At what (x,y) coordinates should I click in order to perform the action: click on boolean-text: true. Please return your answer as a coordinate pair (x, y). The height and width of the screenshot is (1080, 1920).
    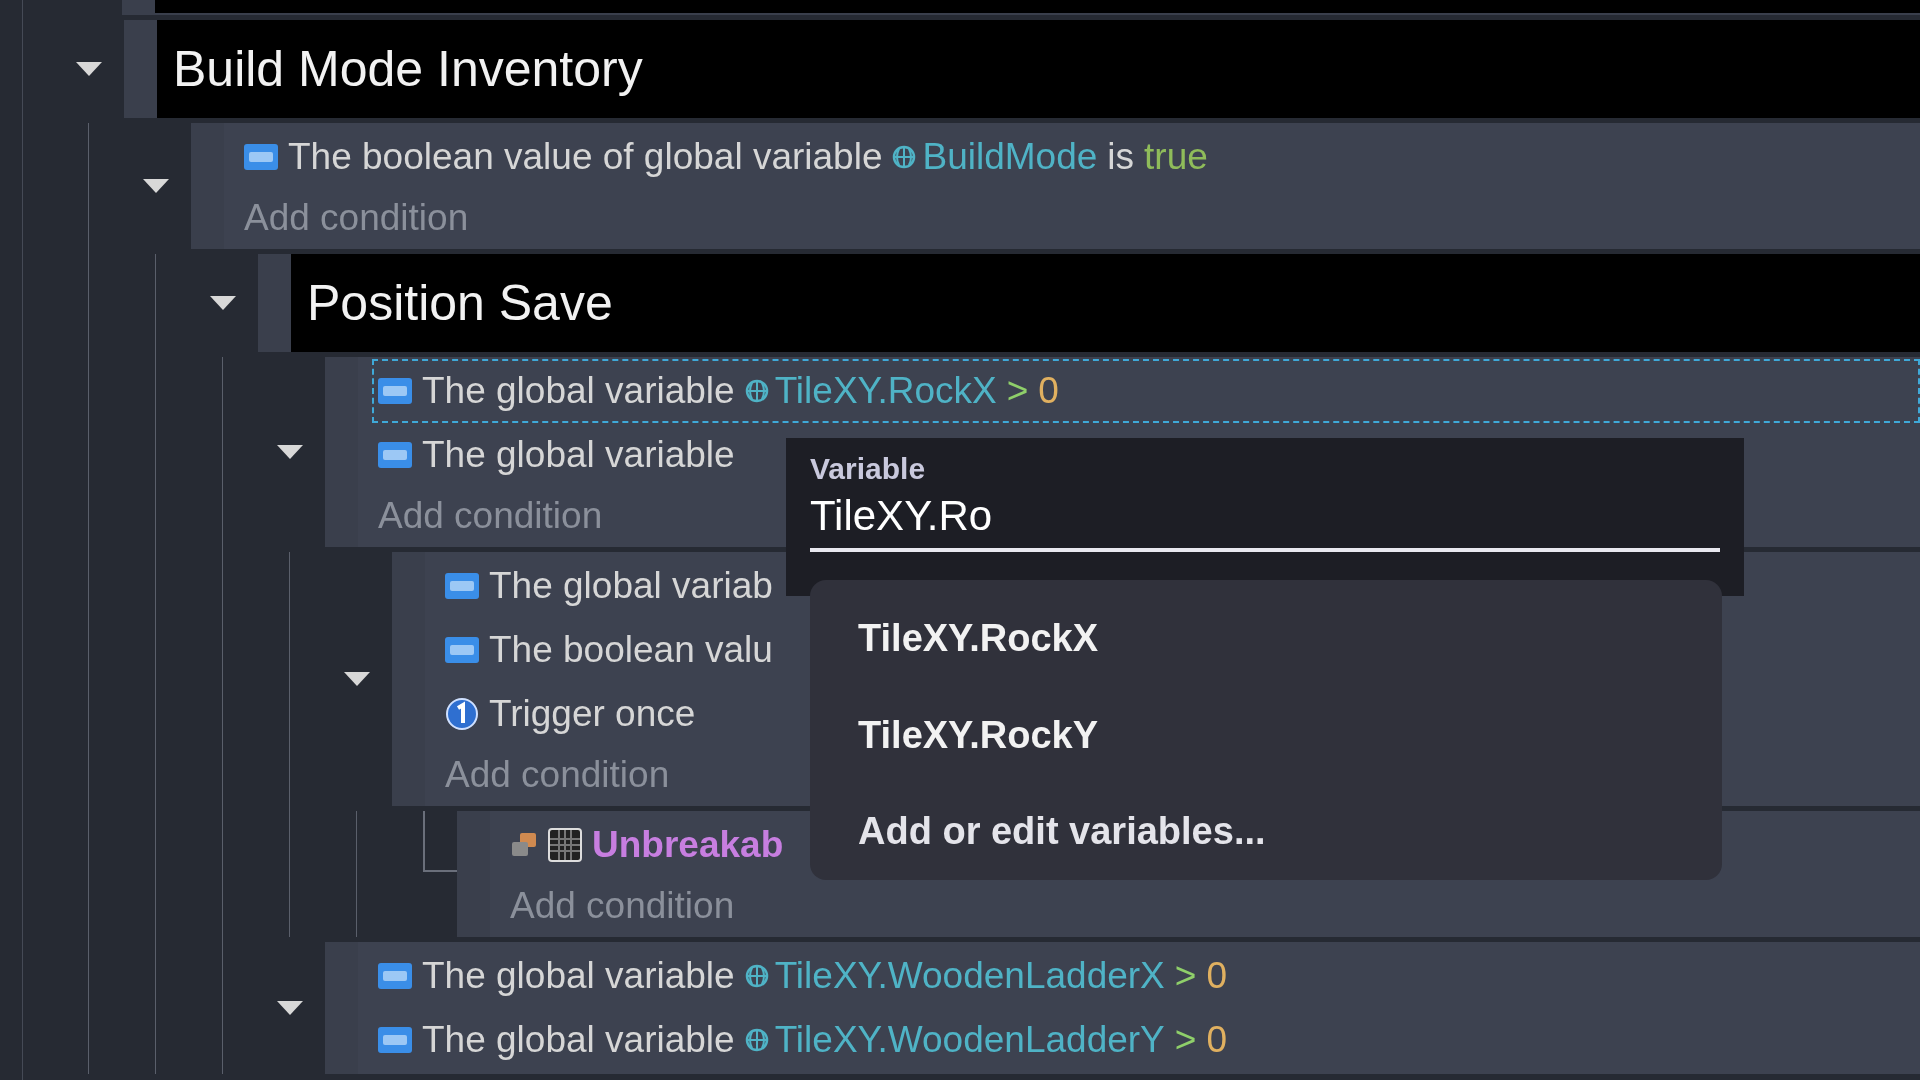
    Looking at the image, I should click on (1176, 157).